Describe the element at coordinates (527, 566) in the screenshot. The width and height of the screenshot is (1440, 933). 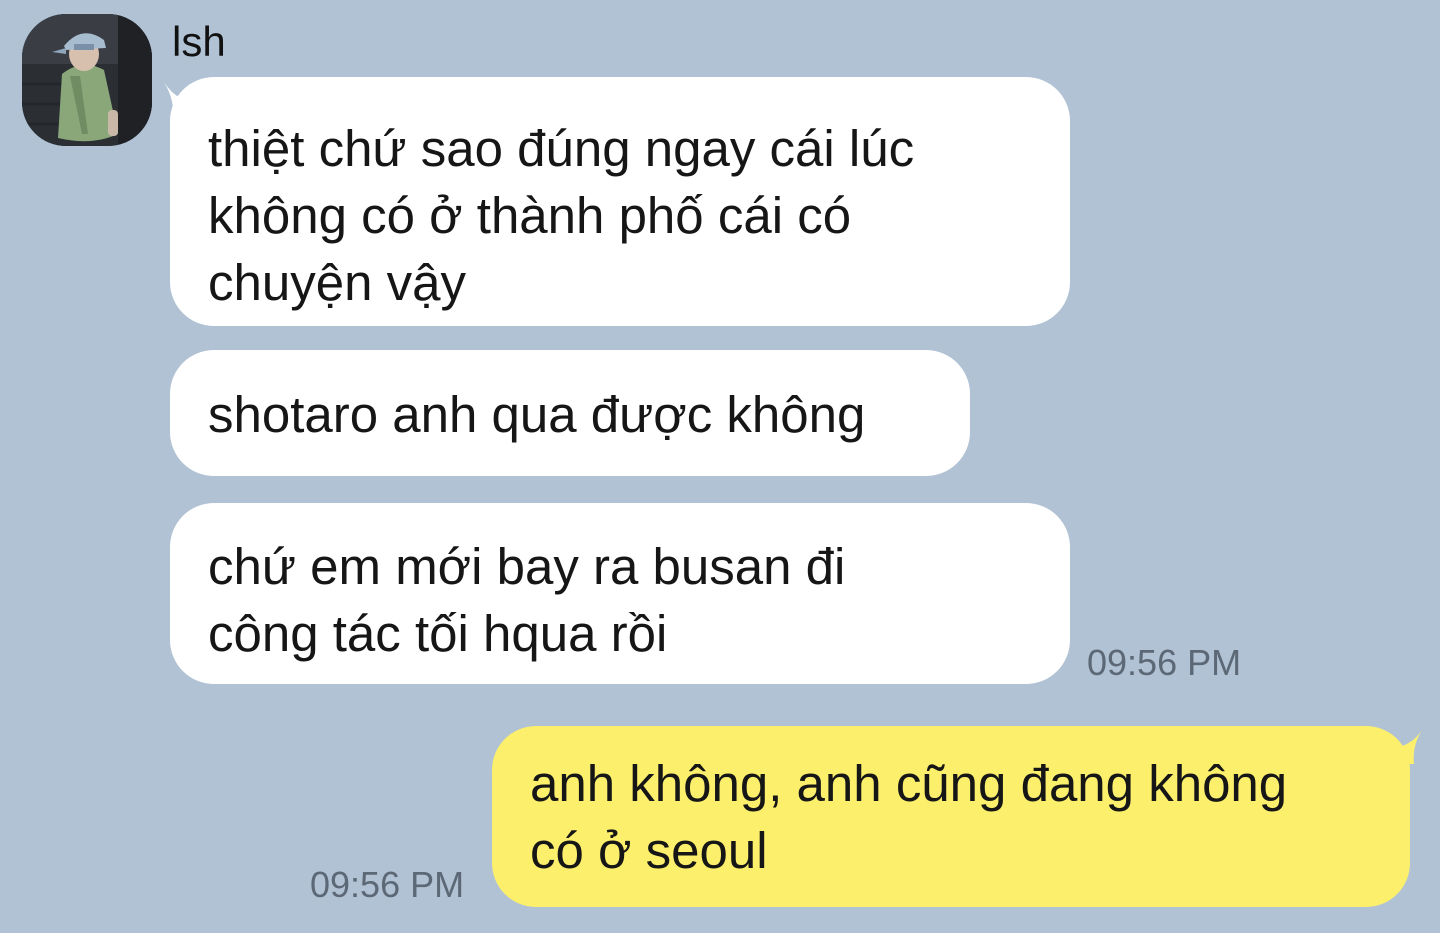
I see `message-text-line: chứ em mới bay ra busan đi` at that location.